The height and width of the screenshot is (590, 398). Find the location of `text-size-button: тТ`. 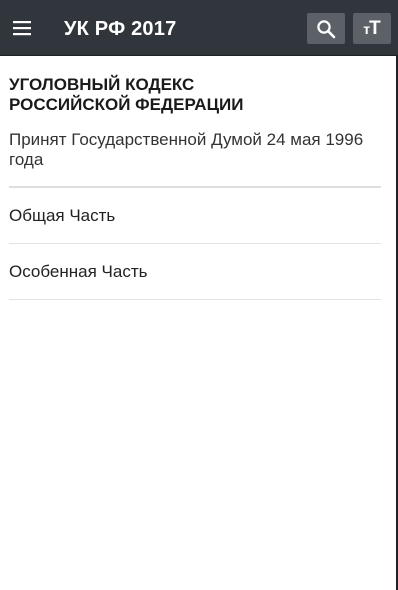

text-size-button: тТ is located at coordinates (372, 28).